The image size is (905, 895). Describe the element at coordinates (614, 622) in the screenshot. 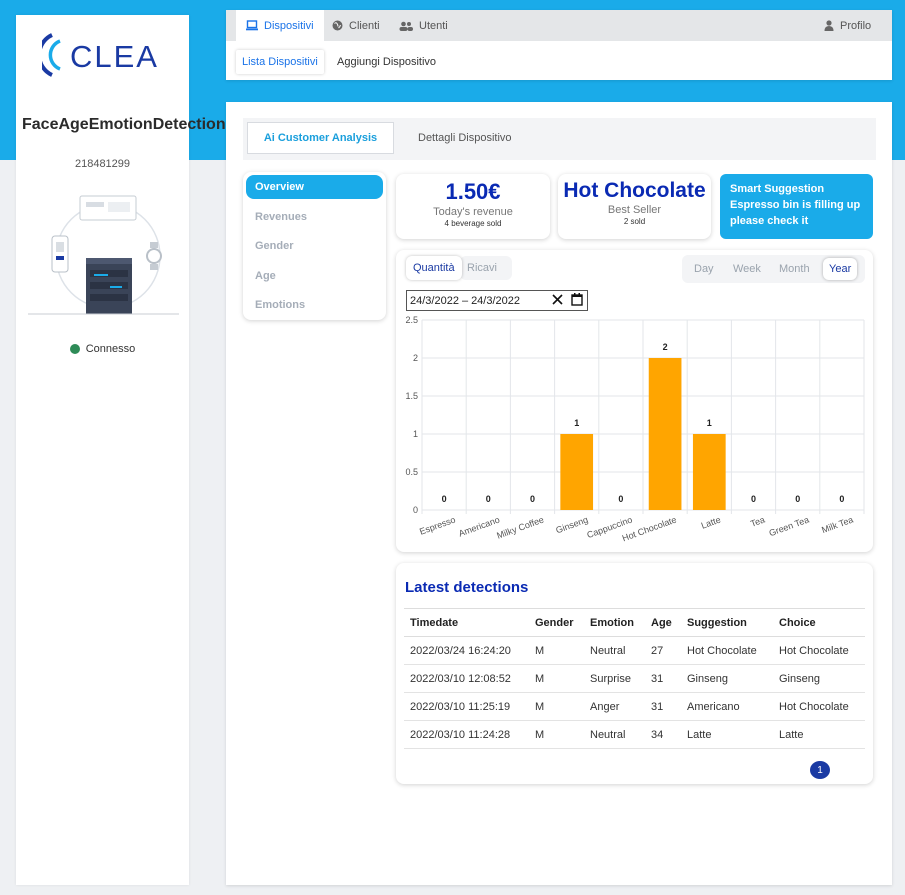

I see `col-emotion: Emotion` at that location.